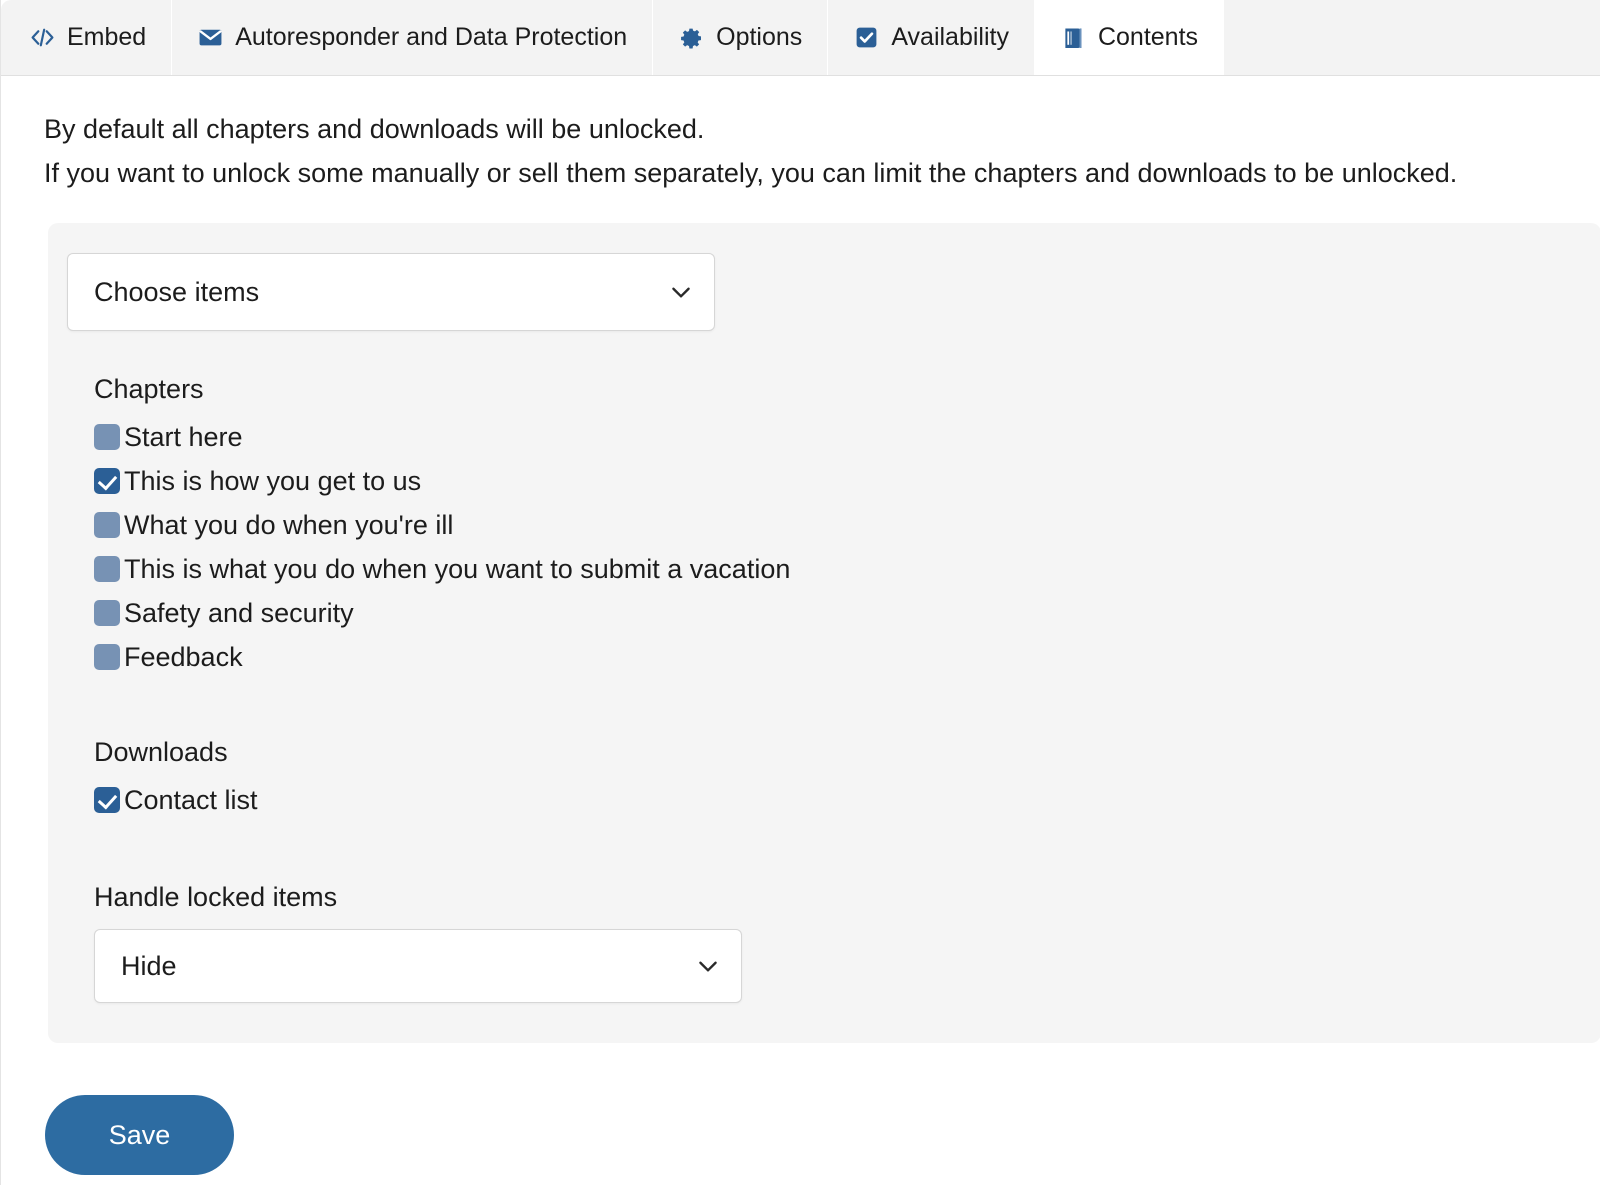 The height and width of the screenshot is (1185, 1600). I want to click on chapter-label: This is how you get to us, so click(273, 480).